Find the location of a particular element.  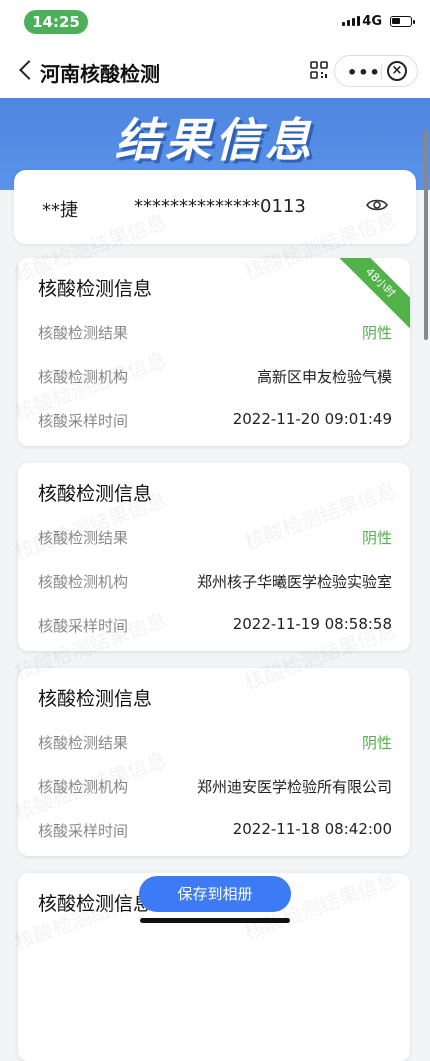

org-value: 郑州迪安医学检验所有限公司 is located at coordinates (294, 787).